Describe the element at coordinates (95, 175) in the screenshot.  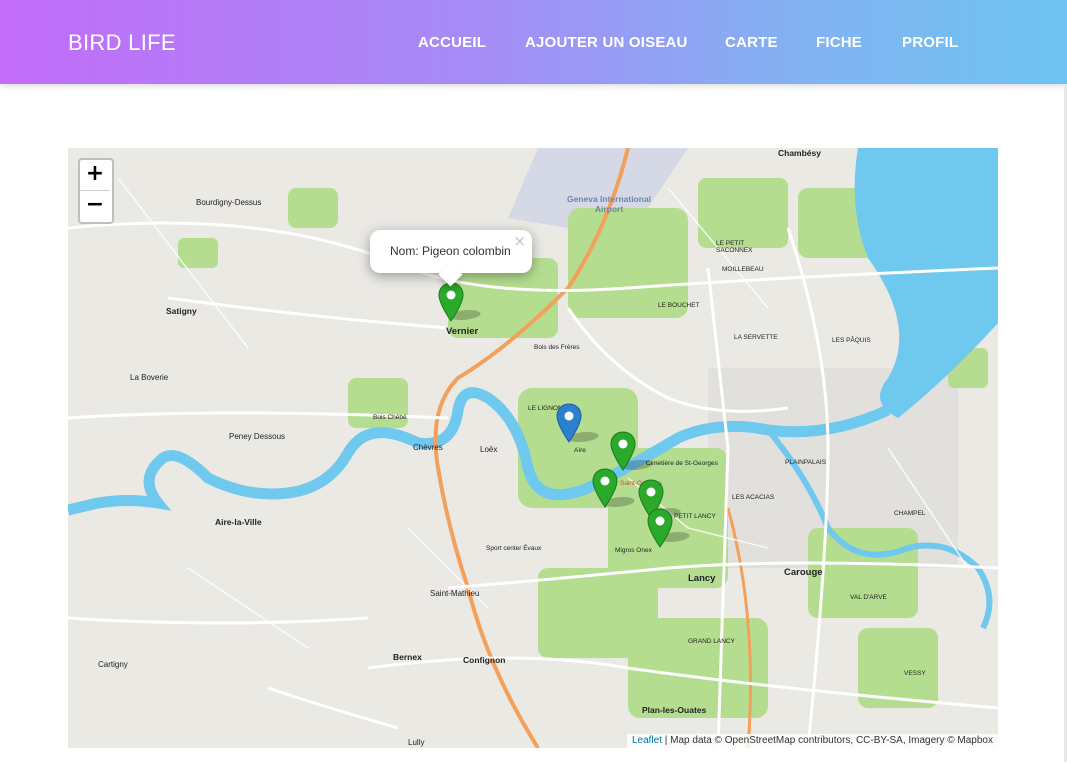
I see `zoom-in-button: +` at that location.